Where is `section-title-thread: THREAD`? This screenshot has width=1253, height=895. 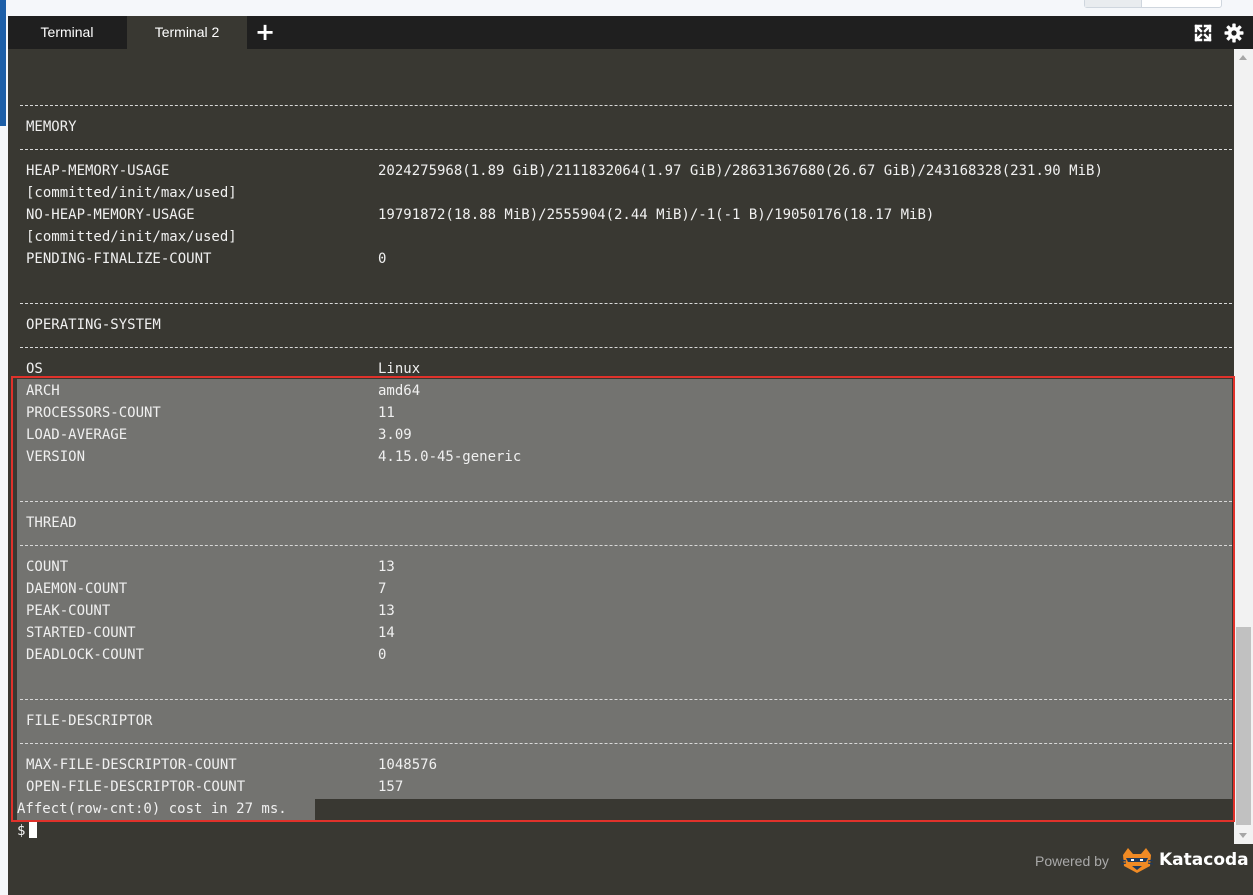
section-title-thread: THREAD is located at coordinates (51, 523).